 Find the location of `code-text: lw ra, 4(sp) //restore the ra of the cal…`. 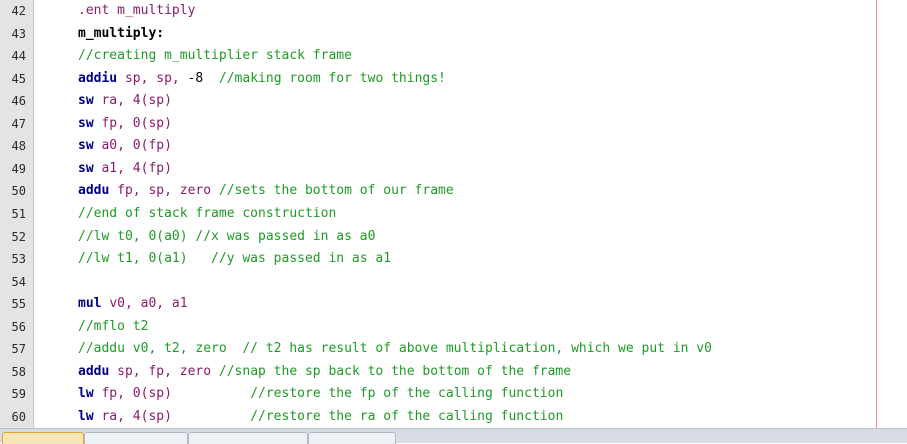

code-text: lw ra, 4(sp) //restore the ra of the cal… is located at coordinates (320, 417).